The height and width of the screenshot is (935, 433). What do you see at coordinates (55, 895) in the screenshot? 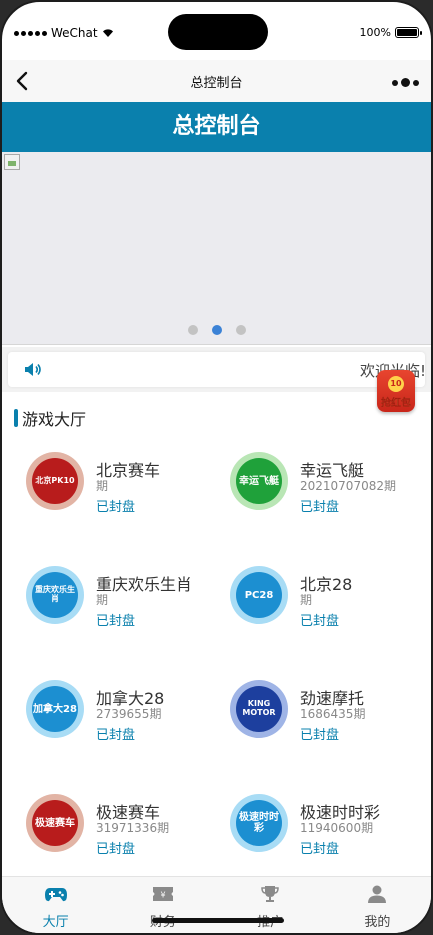
I see `gamepad-icon` at bounding box center [55, 895].